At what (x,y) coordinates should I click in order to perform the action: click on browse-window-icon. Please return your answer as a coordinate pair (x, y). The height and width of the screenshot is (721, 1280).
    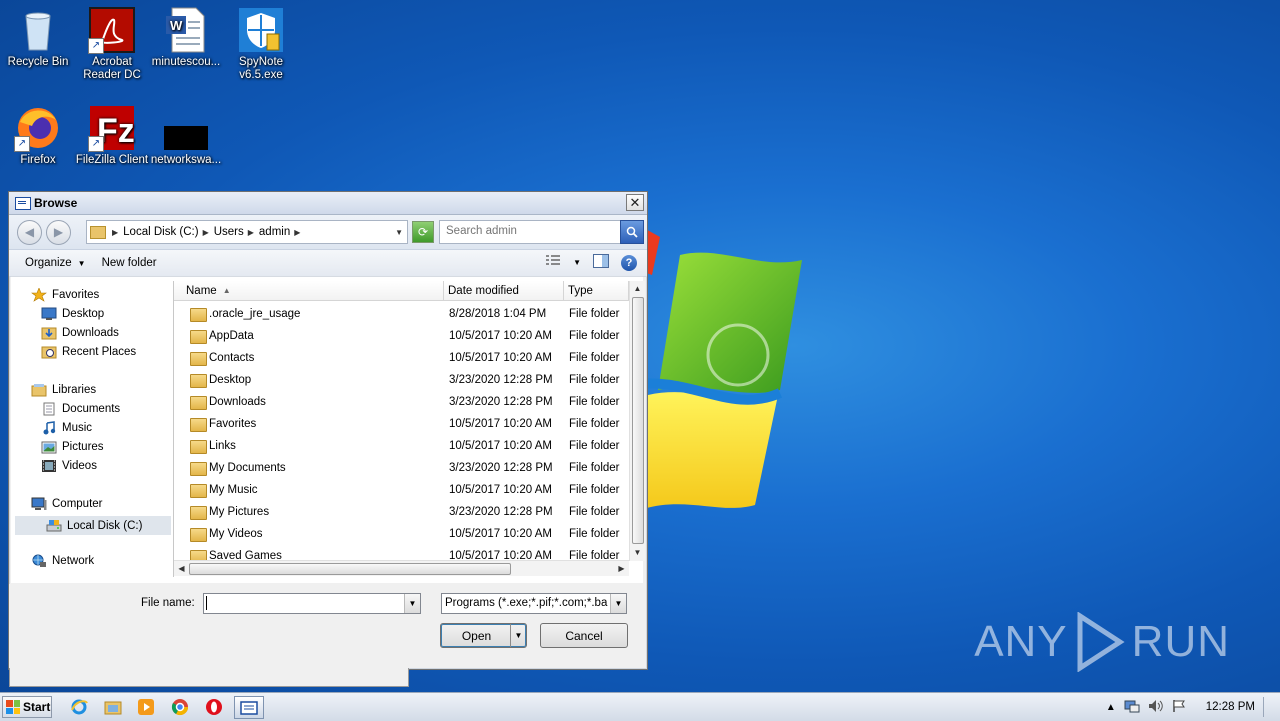
    Looking at the image, I should click on (249, 707).